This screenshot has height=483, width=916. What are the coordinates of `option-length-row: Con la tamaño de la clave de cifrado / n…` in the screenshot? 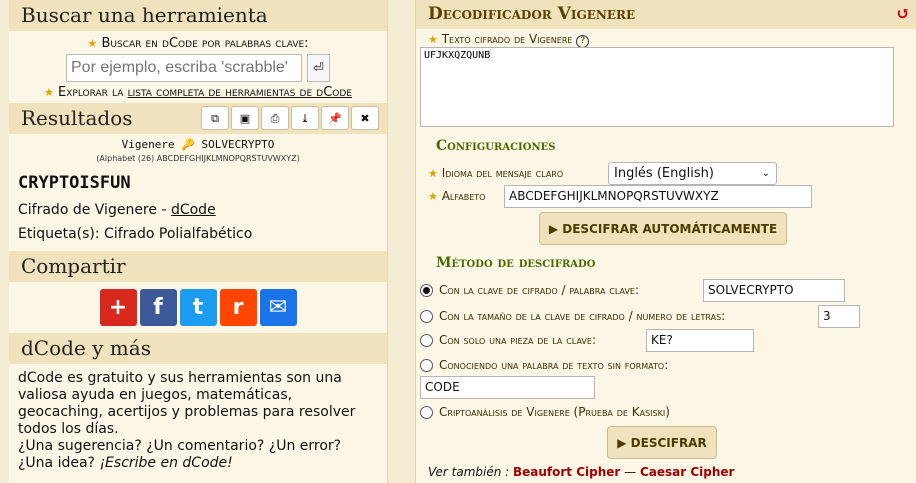 It's located at (572, 316).